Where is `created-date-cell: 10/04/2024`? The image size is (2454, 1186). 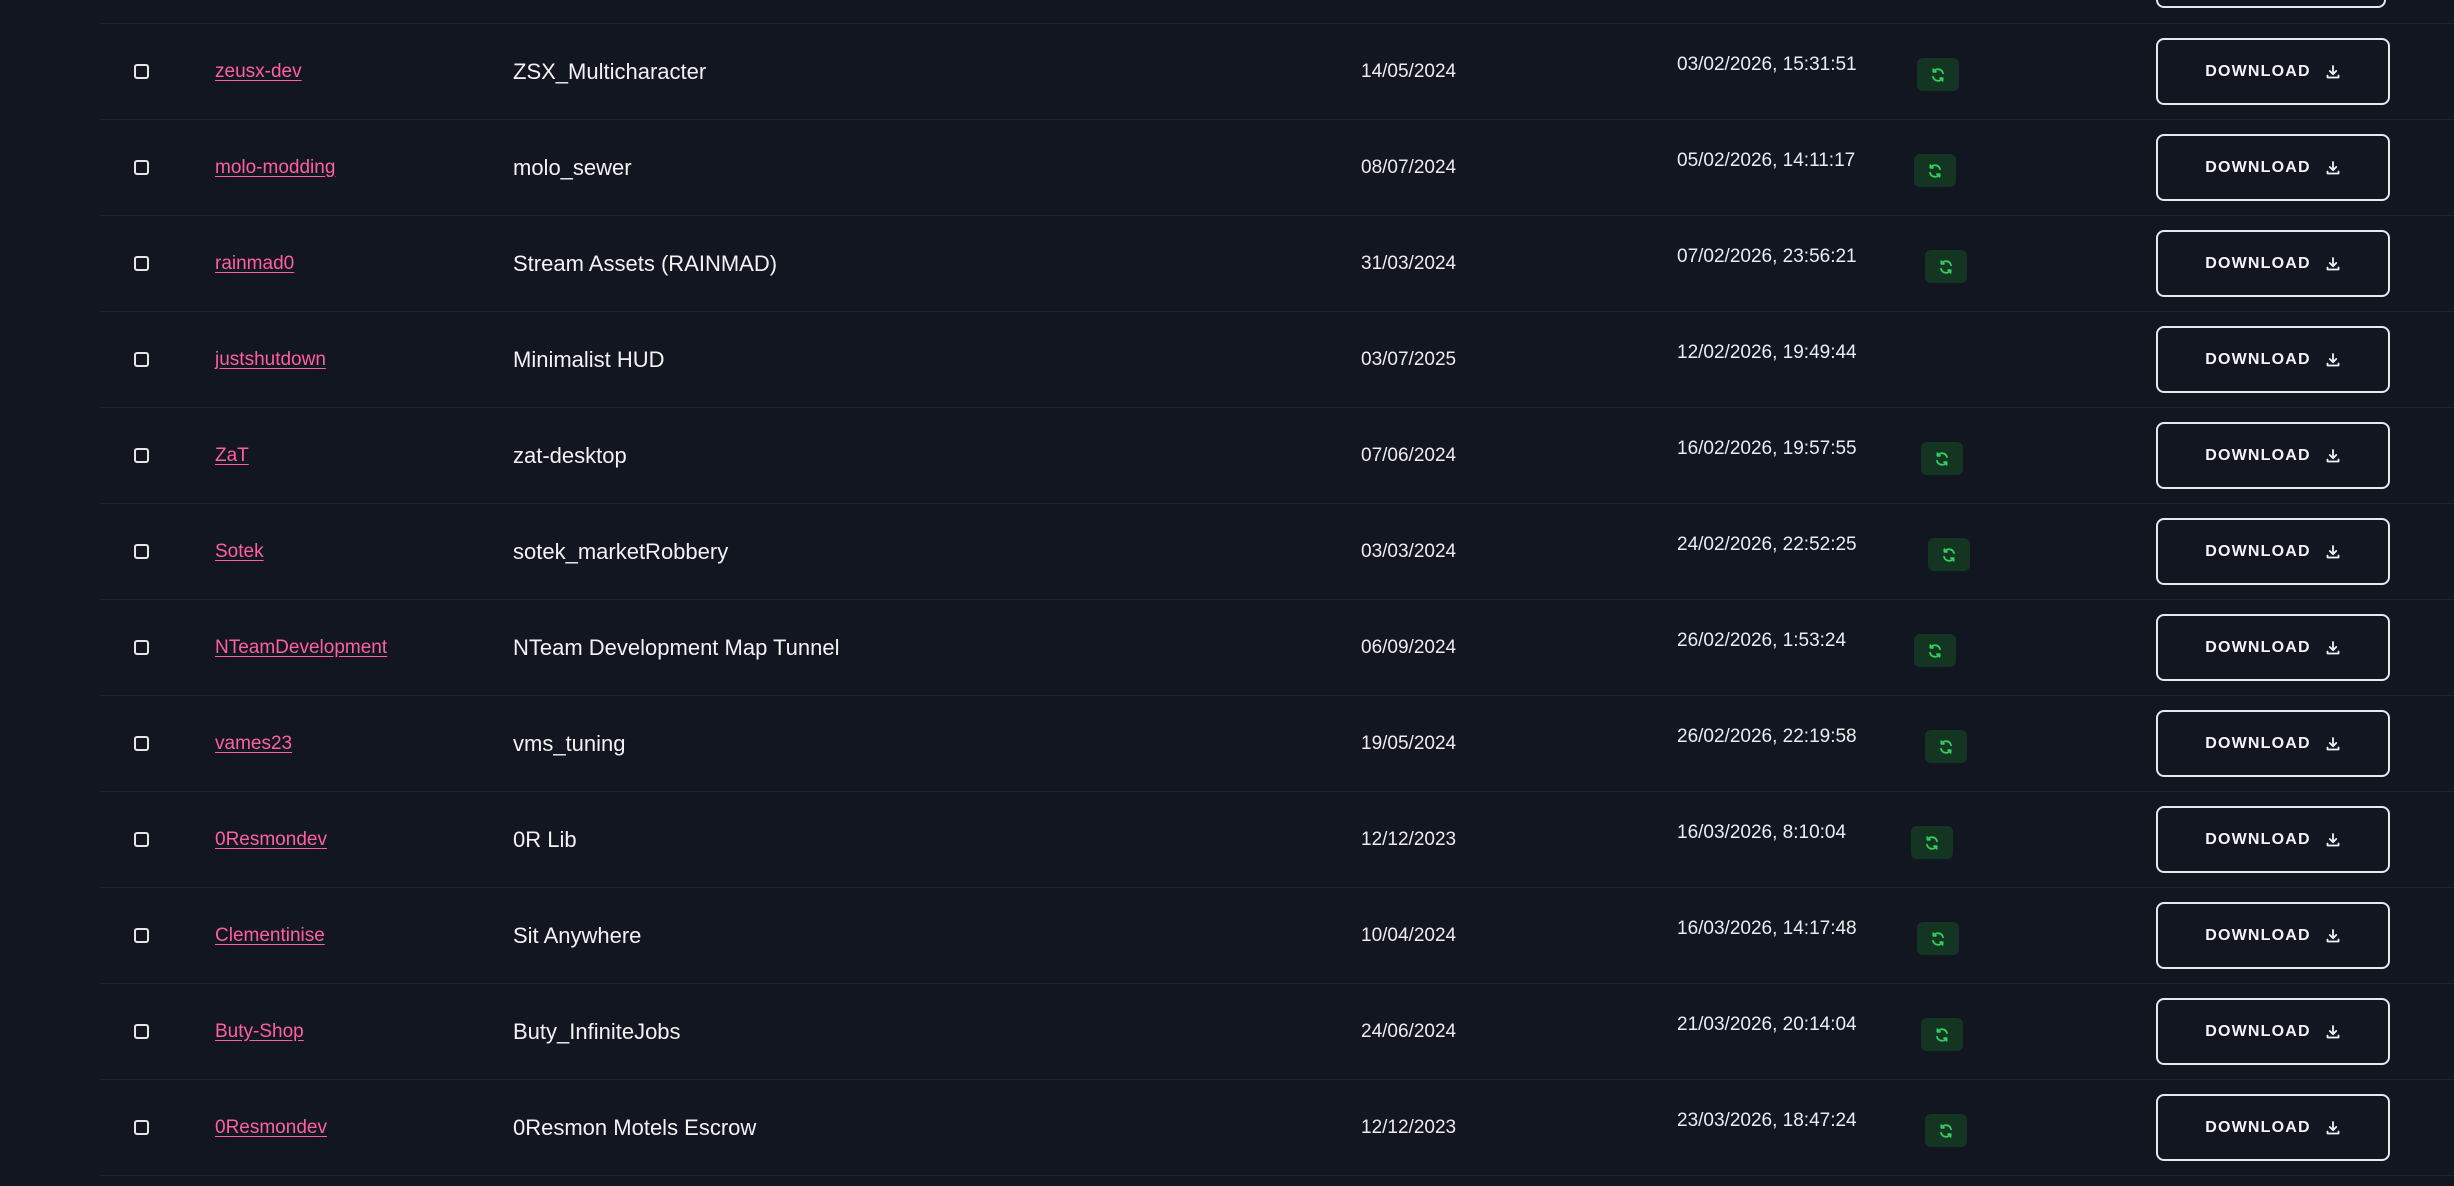 created-date-cell: 10/04/2024 is located at coordinates (1408, 935).